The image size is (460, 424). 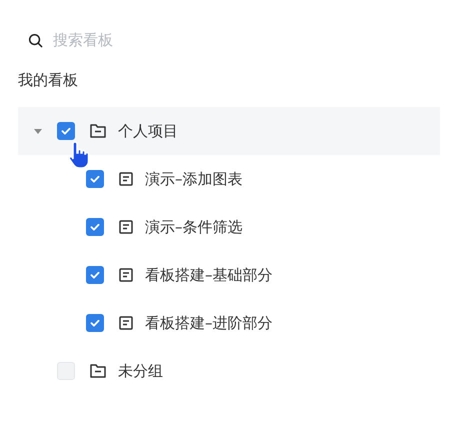 What do you see at coordinates (140, 371) in the screenshot?
I see `tree-item-label: 未分组` at bounding box center [140, 371].